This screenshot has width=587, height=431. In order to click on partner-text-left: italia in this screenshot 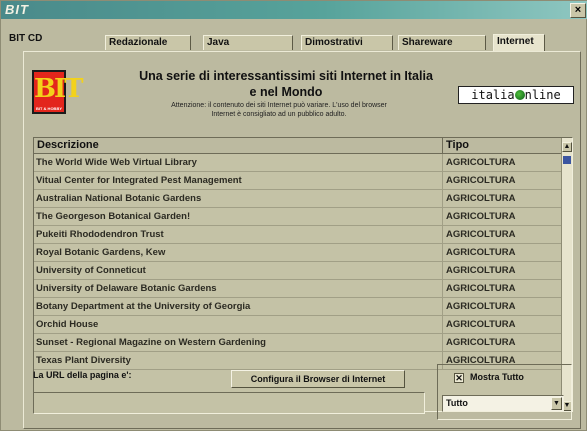, I will do `click(493, 95)`.